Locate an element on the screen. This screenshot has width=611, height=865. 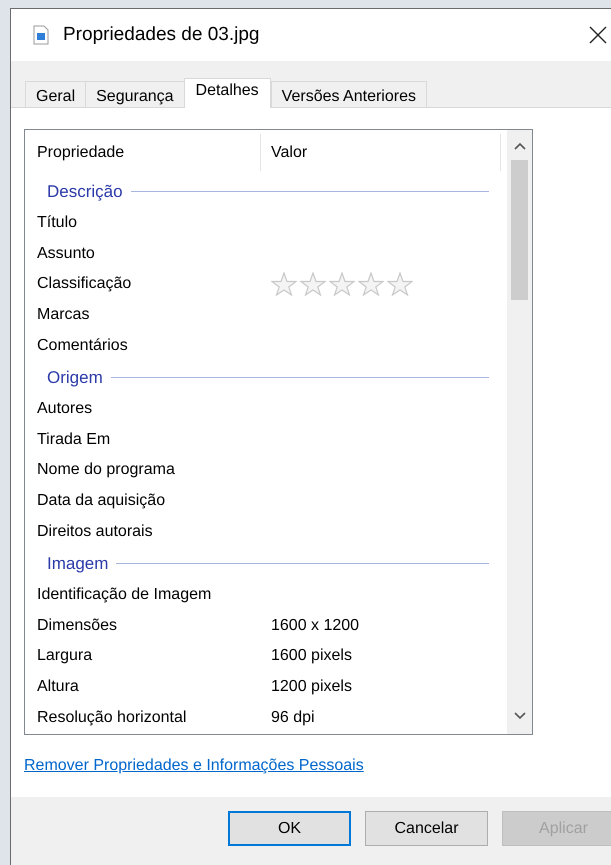
property-name: Largura is located at coordinates (65, 656).